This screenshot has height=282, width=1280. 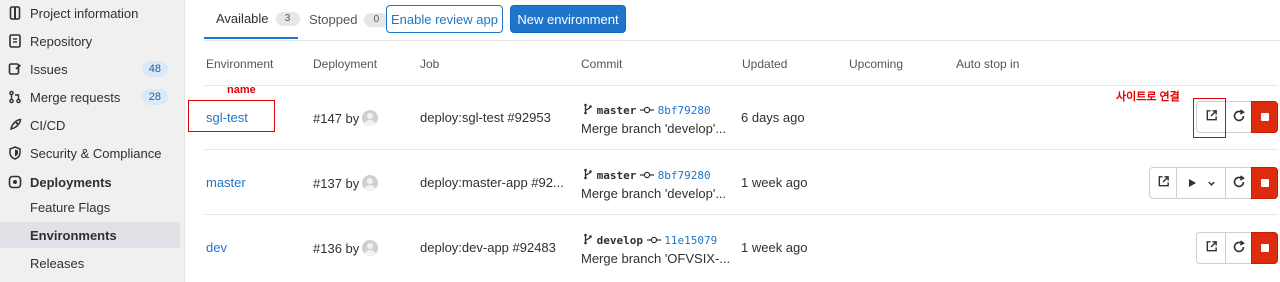 I want to click on environment-link: dev, so click(x=216, y=247).